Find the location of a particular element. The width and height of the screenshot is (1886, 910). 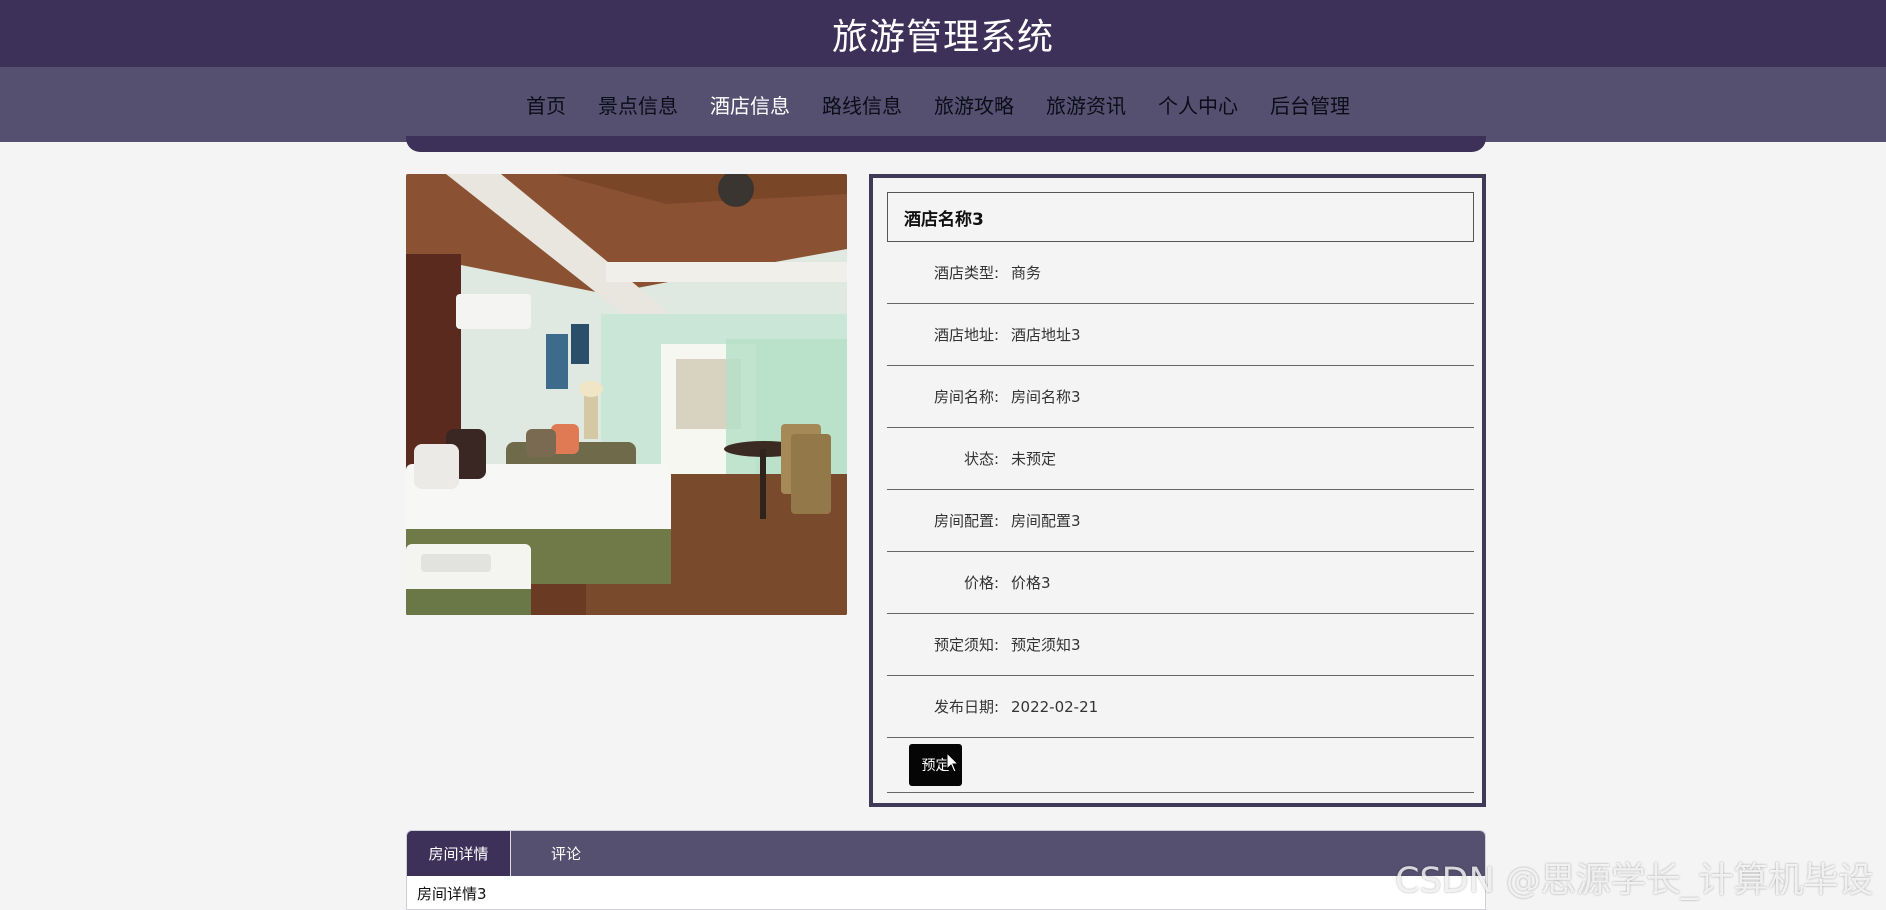

nav-underbar is located at coordinates (946, 144).